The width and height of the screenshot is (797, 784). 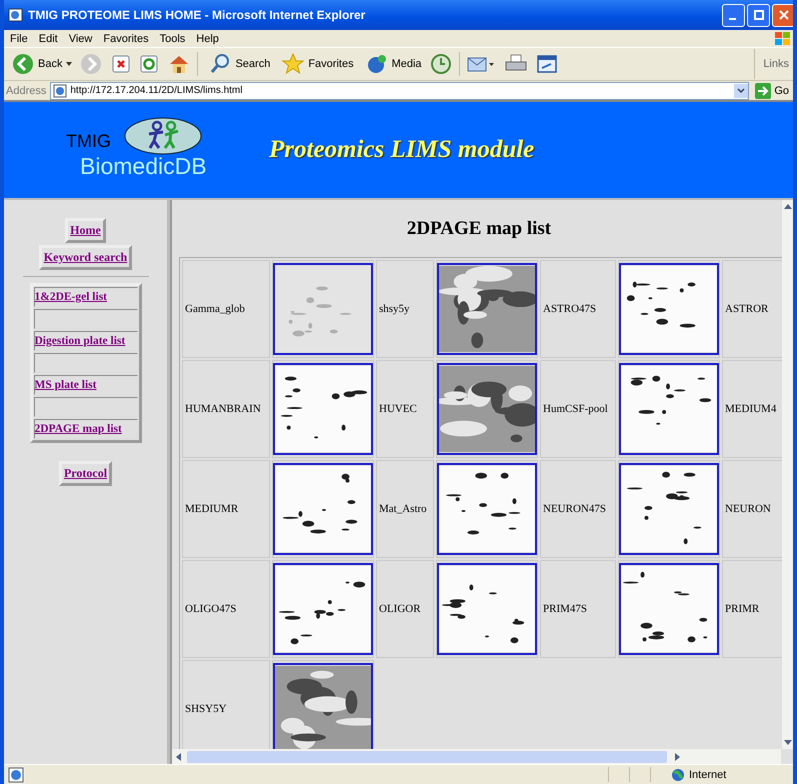 I want to click on globe-icon, so click(x=678, y=775).